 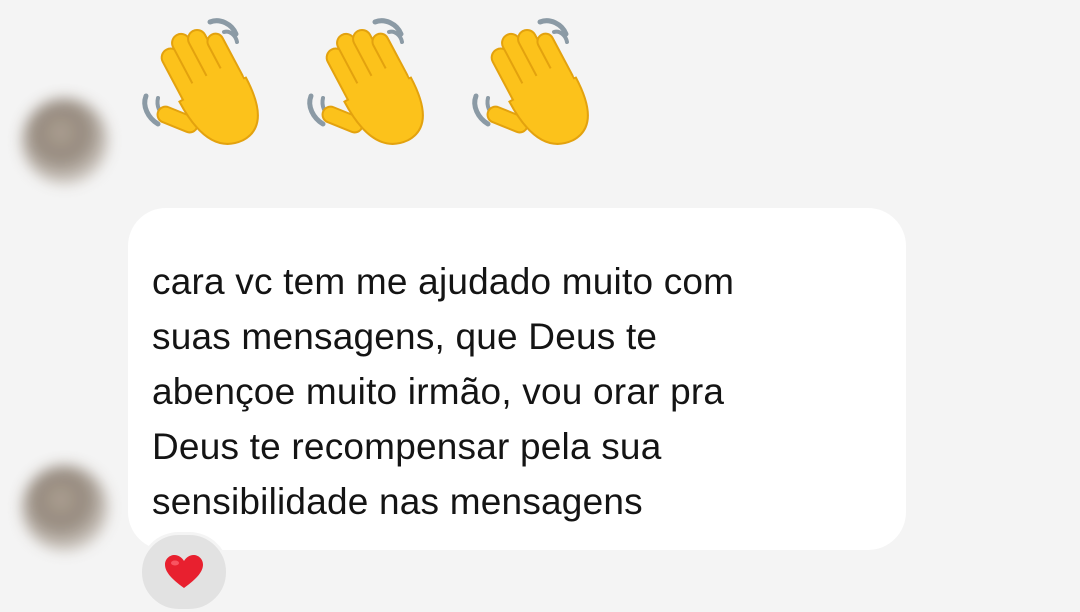 I want to click on reaction-badge, so click(x=184, y=572).